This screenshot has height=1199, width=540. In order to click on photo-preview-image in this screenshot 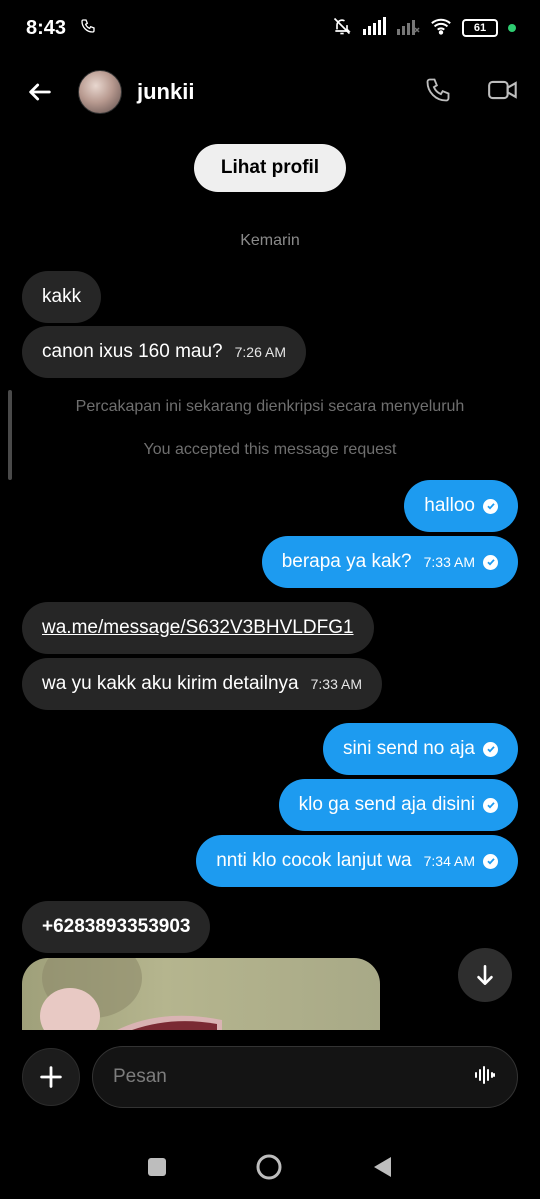, I will do `click(131, 994)`.